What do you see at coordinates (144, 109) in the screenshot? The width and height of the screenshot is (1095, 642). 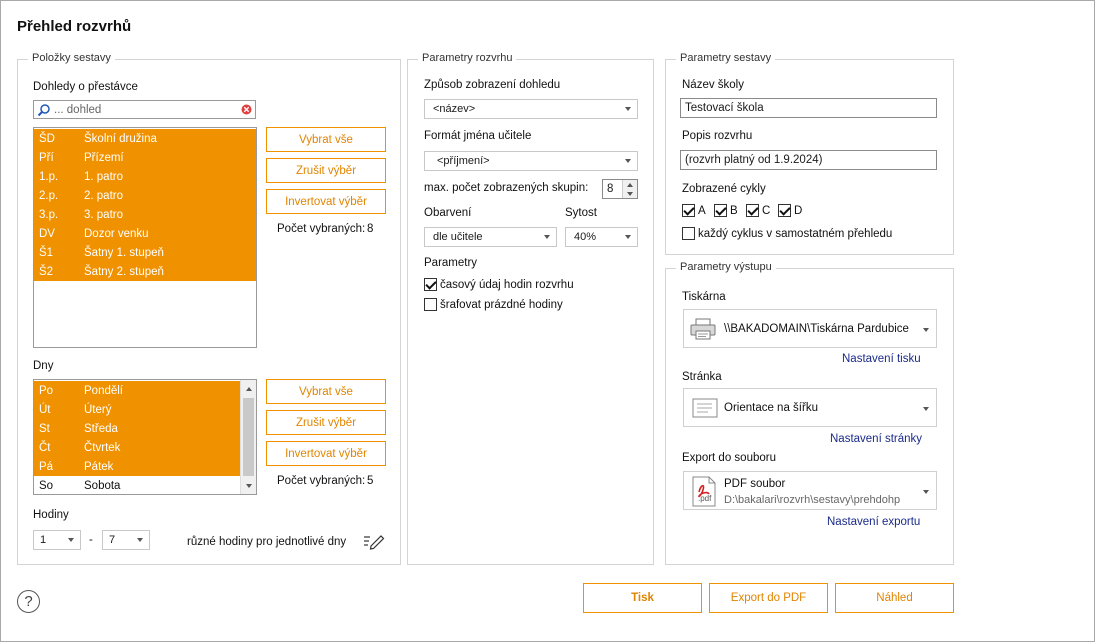 I see `supervision-search-field: ... dohled` at bounding box center [144, 109].